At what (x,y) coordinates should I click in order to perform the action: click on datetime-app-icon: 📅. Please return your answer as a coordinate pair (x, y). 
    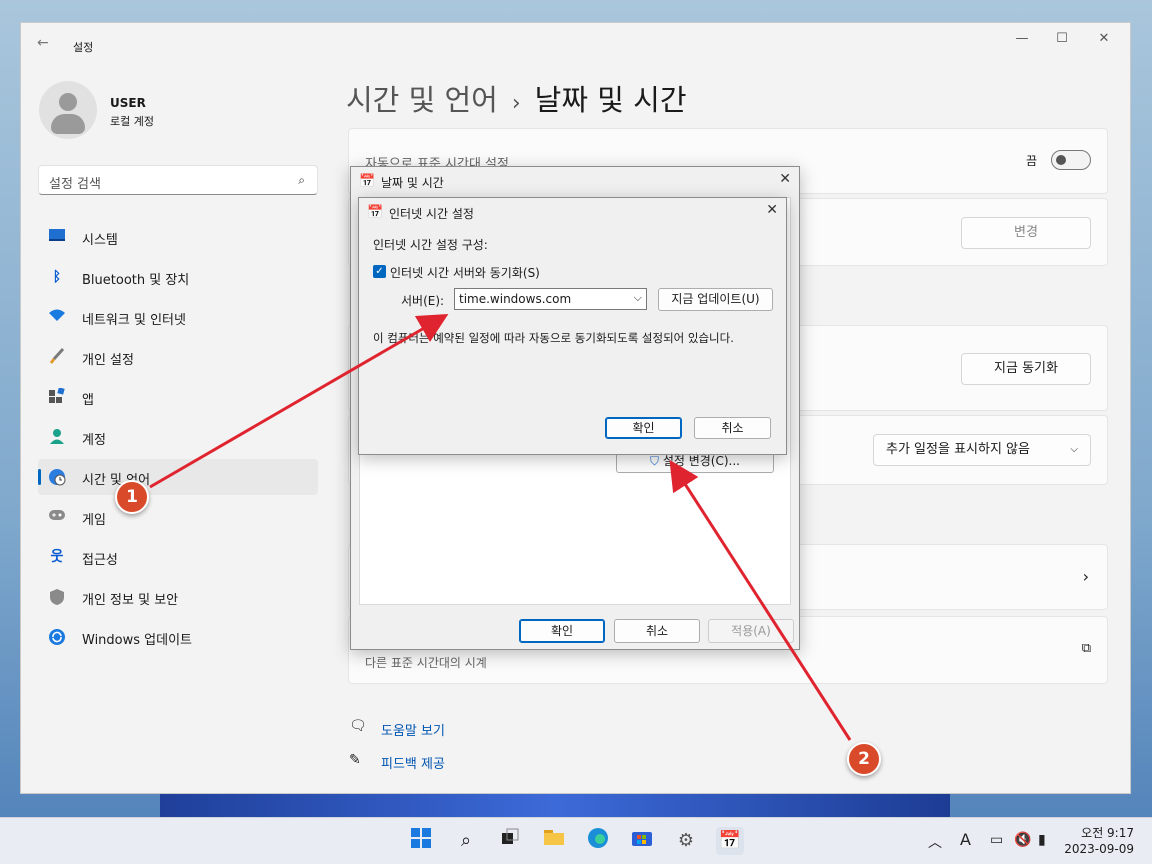
    Looking at the image, I should click on (730, 841).